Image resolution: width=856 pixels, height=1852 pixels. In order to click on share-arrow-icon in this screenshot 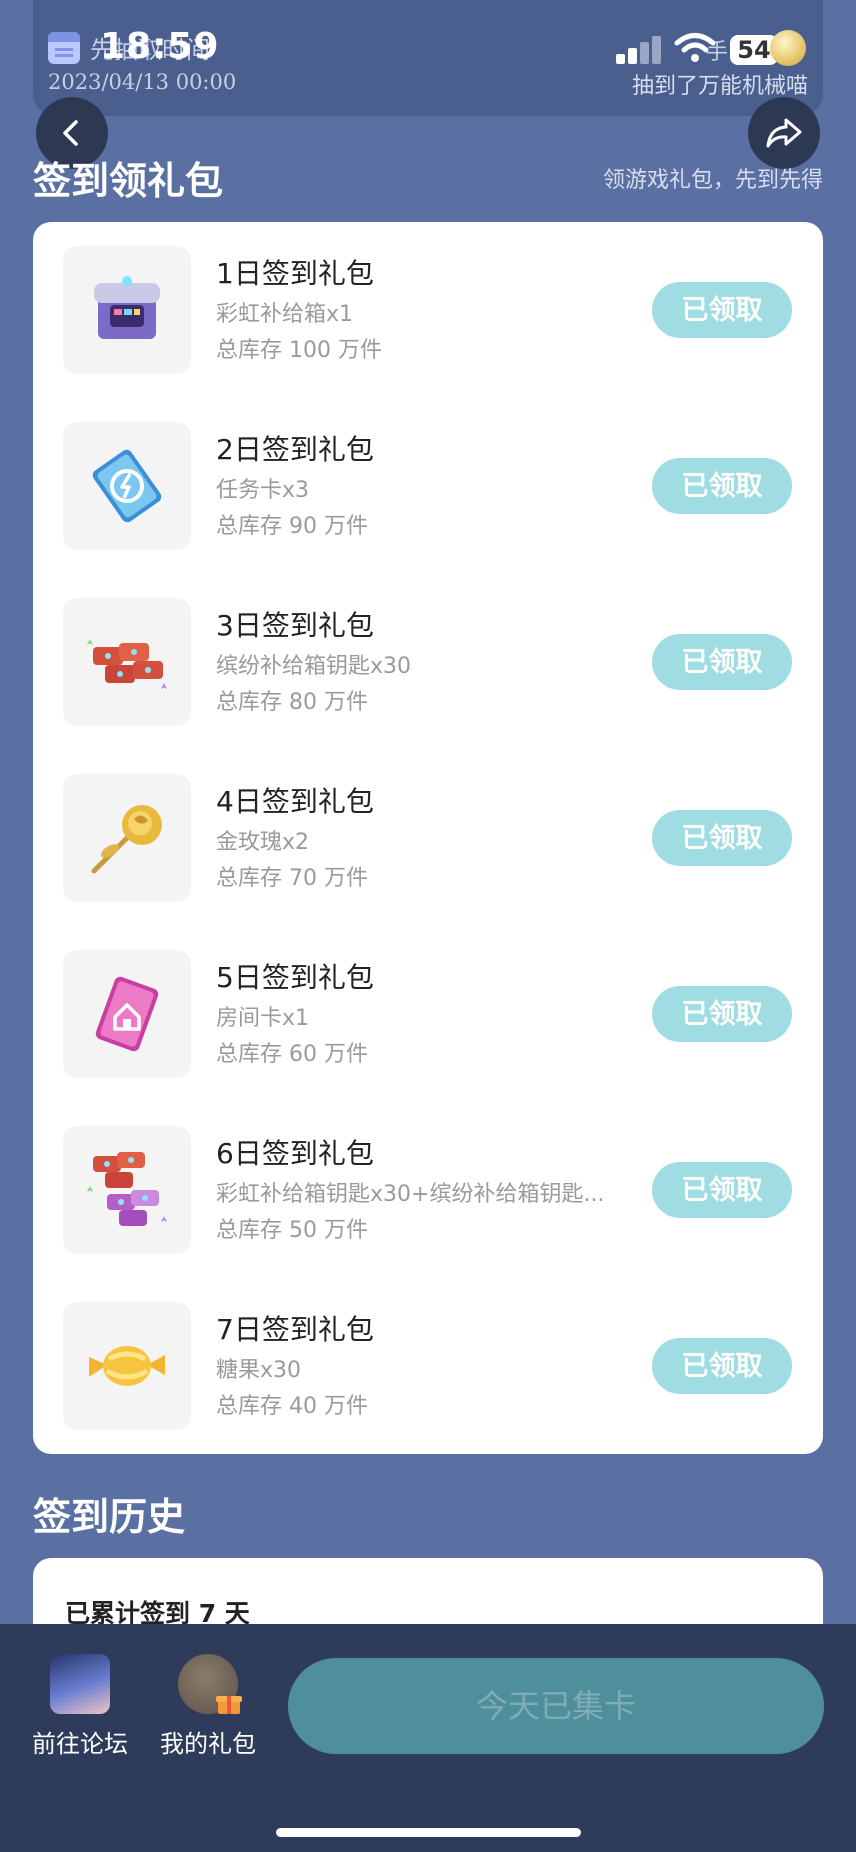, I will do `click(784, 133)`.